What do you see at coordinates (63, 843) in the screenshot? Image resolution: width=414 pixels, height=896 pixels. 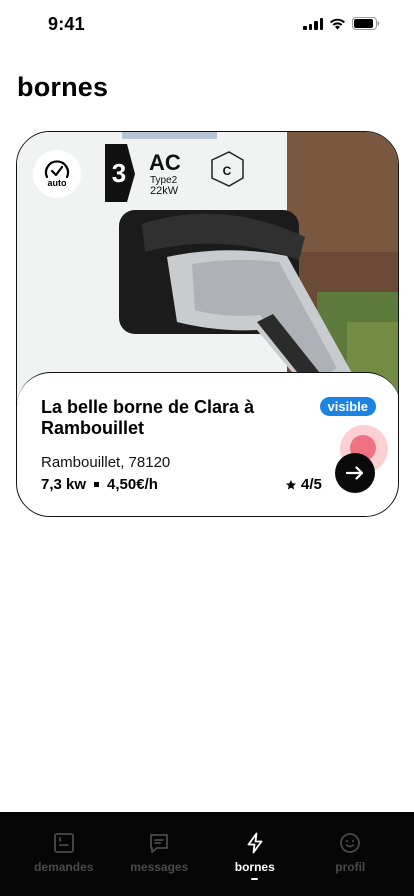 I see `inbox-icon` at bounding box center [63, 843].